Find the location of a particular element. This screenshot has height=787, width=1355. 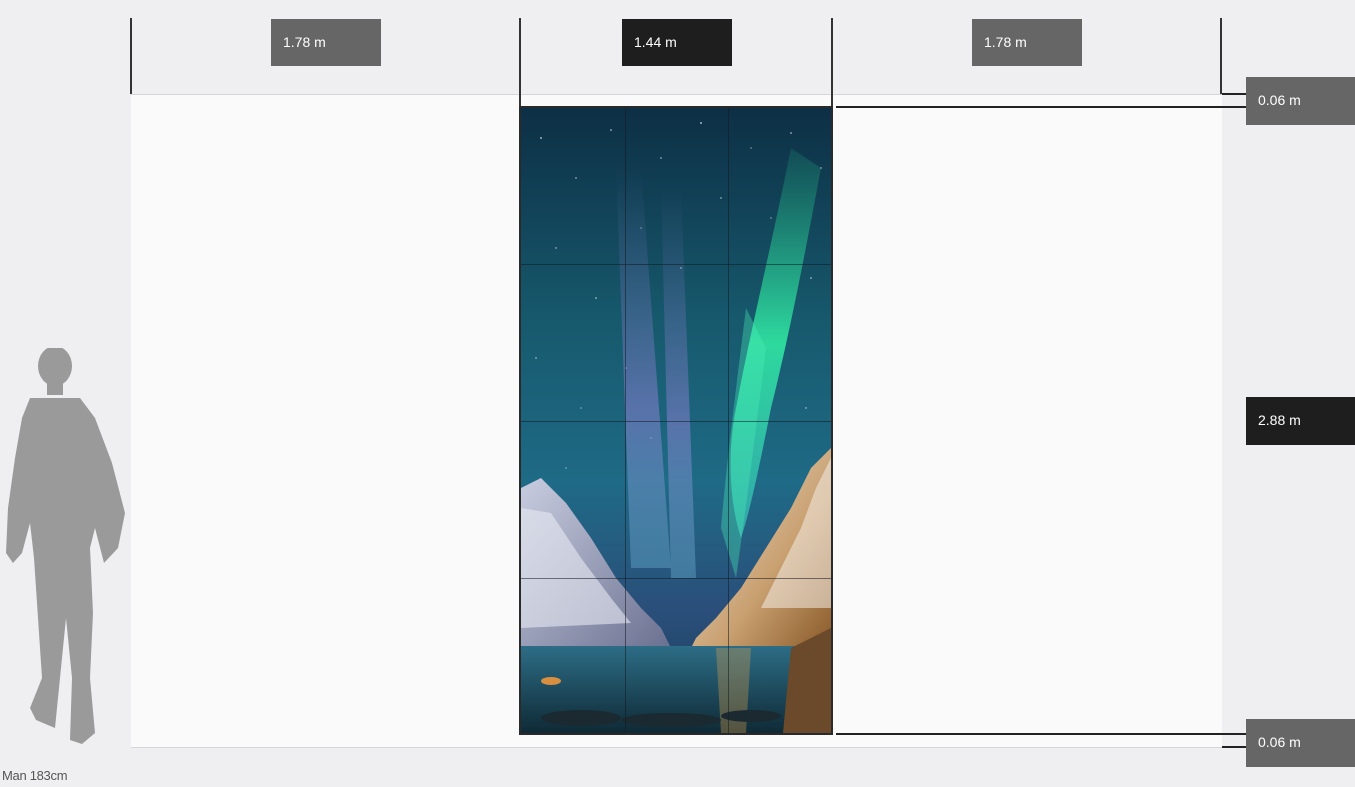

bezel-top-label: 0.06 m is located at coordinates (1300, 101).